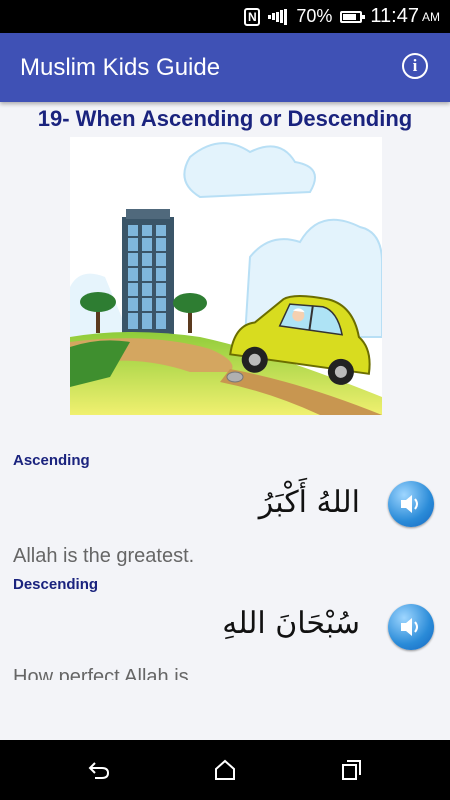 The width and height of the screenshot is (450, 800). I want to click on info-icon: i, so click(415, 66).